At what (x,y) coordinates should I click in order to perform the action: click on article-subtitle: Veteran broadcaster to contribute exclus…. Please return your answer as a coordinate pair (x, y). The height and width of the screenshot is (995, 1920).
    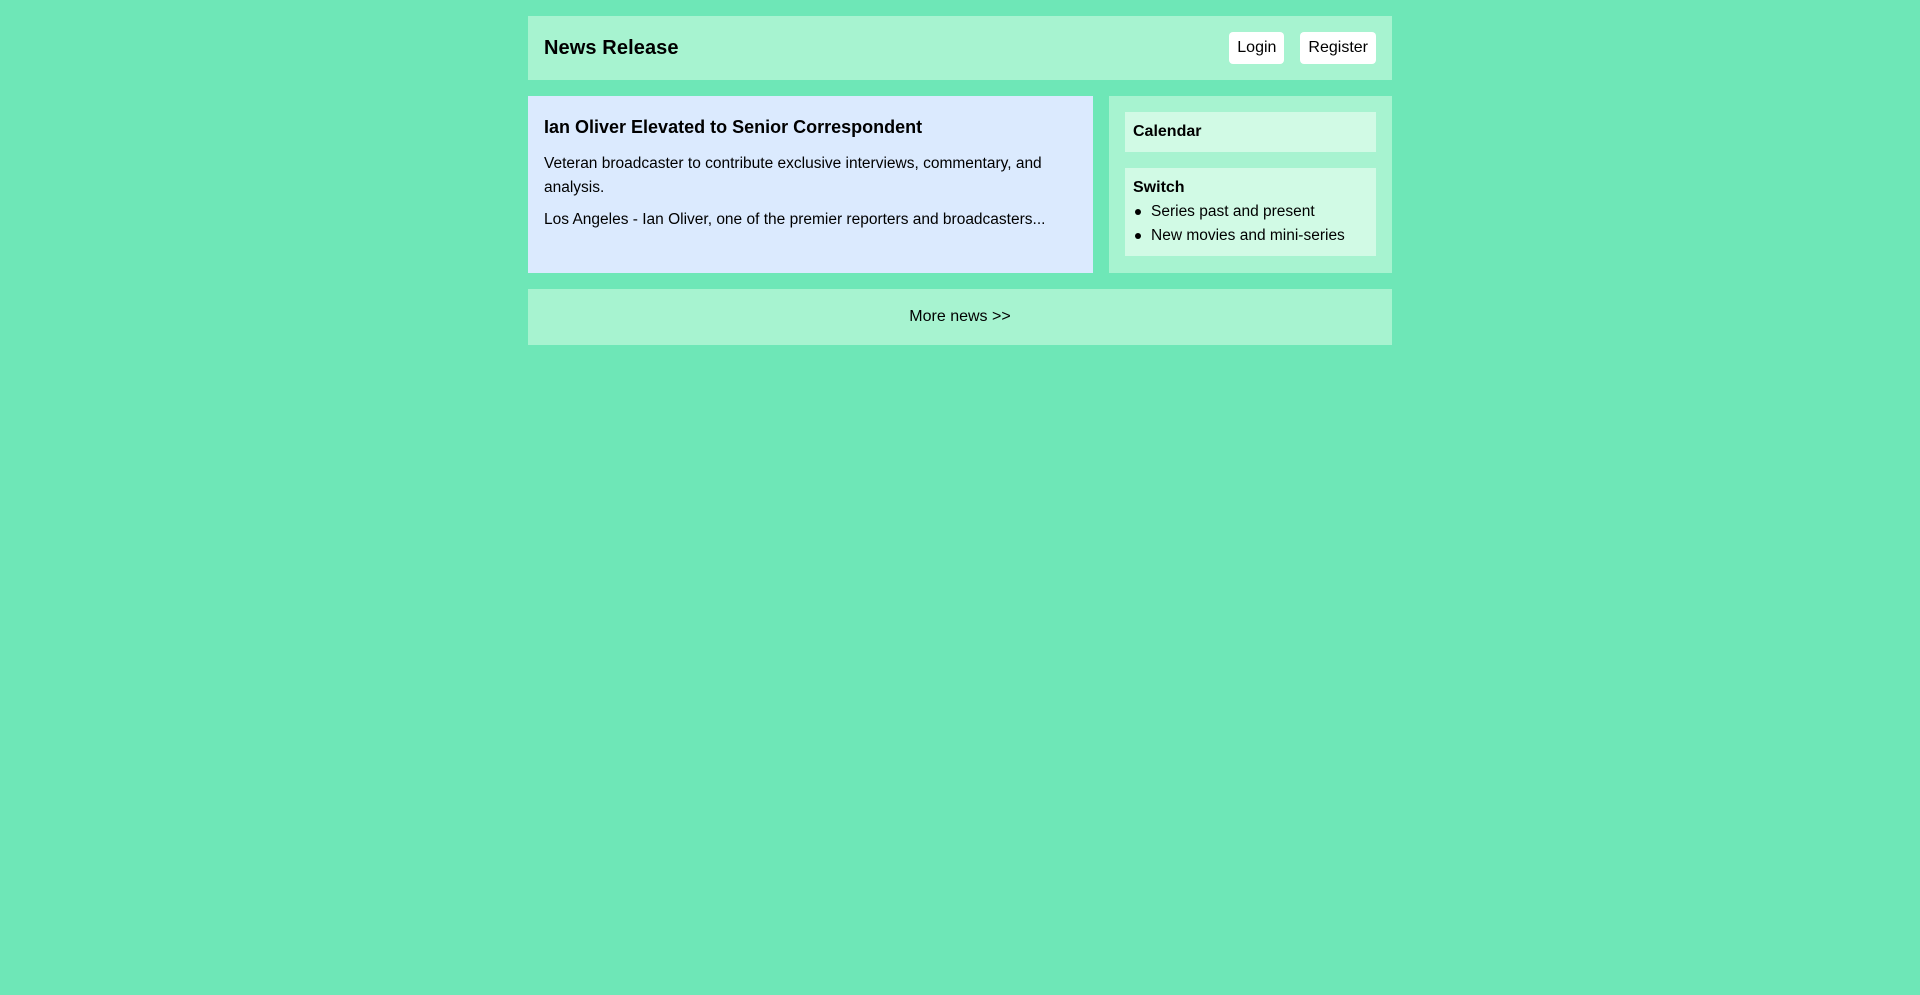
    Looking at the image, I should click on (793, 175).